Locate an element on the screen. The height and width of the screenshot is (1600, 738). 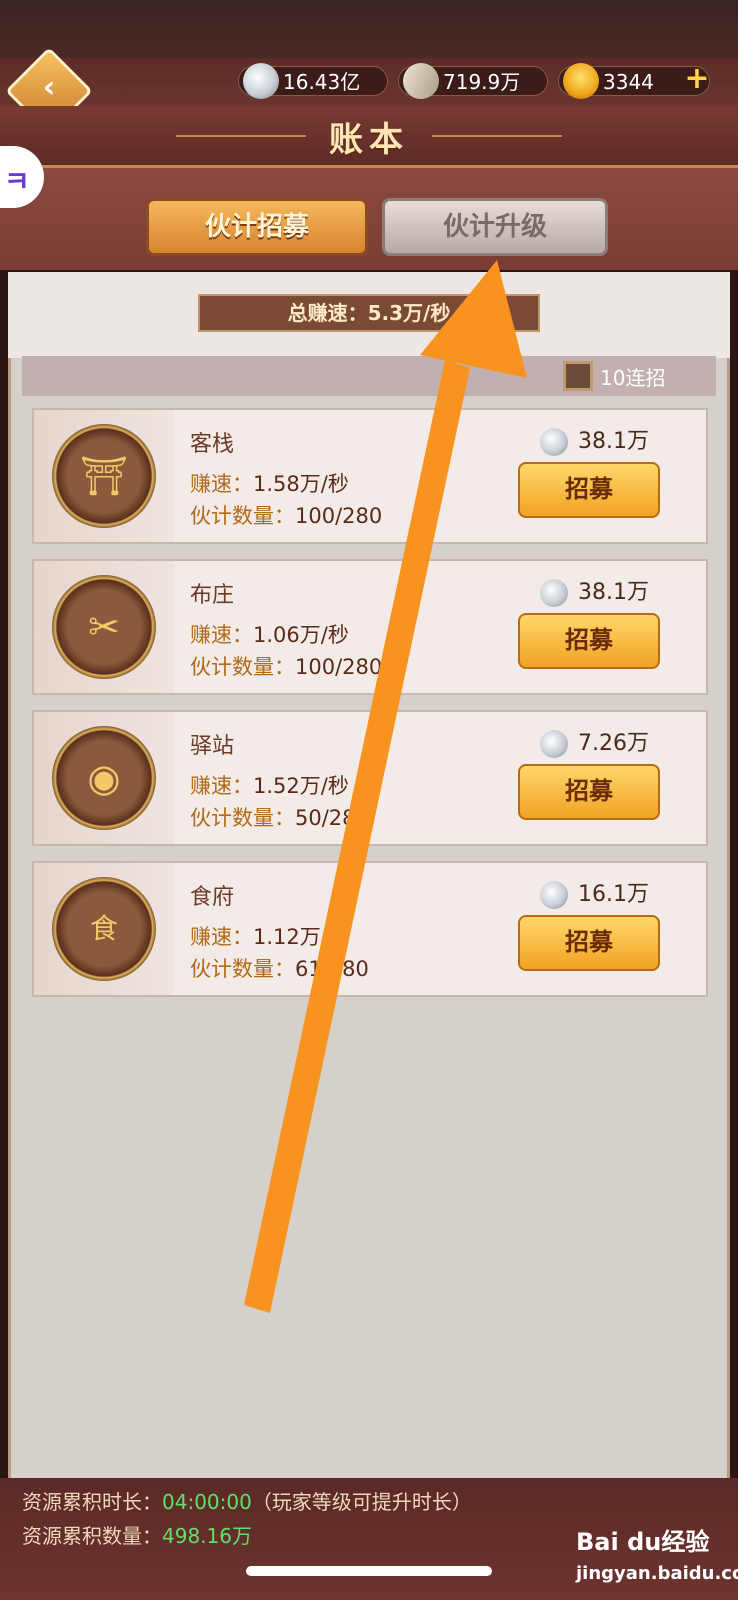
add-gold-button: + is located at coordinates (697, 79).